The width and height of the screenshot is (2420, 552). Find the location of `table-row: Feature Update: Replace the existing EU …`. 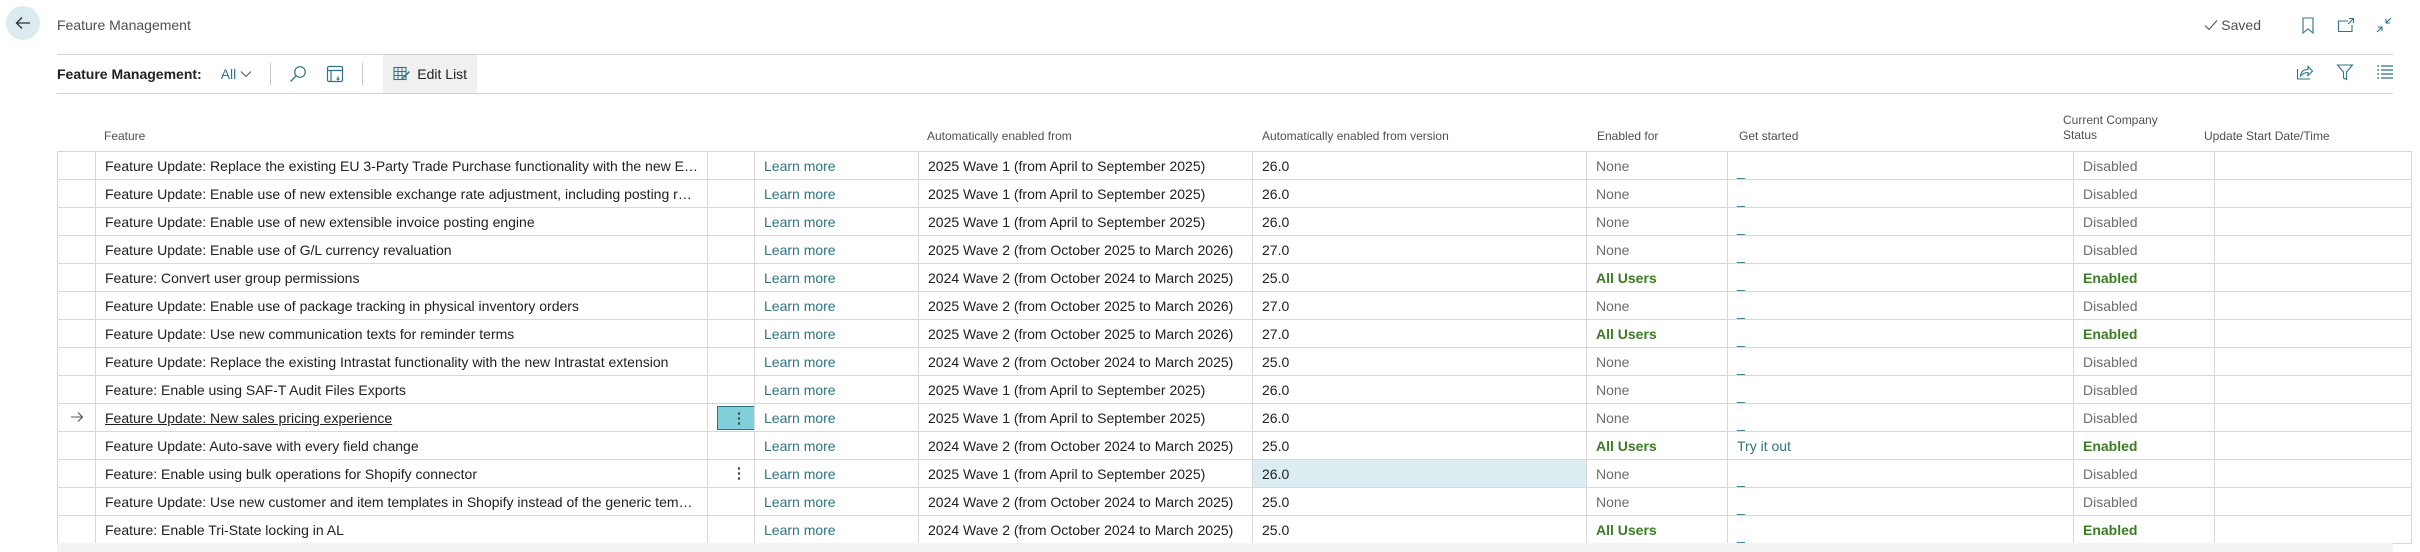

table-row: Feature Update: Replace the existing EU … is located at coordinates (1234, 165).